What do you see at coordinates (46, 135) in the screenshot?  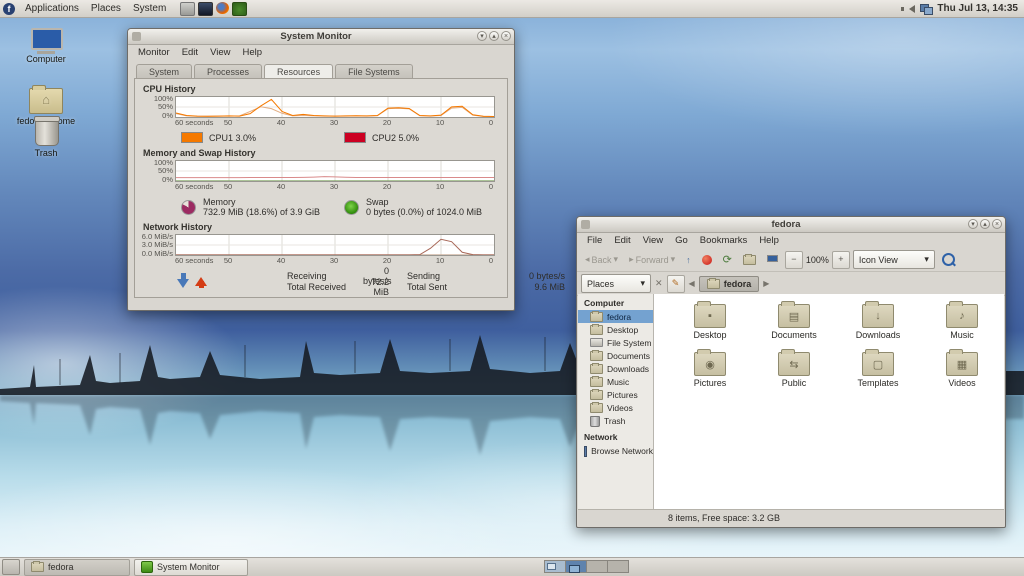 I see `desktop-icon-trash: Trash` at bounding box center [46, 135].